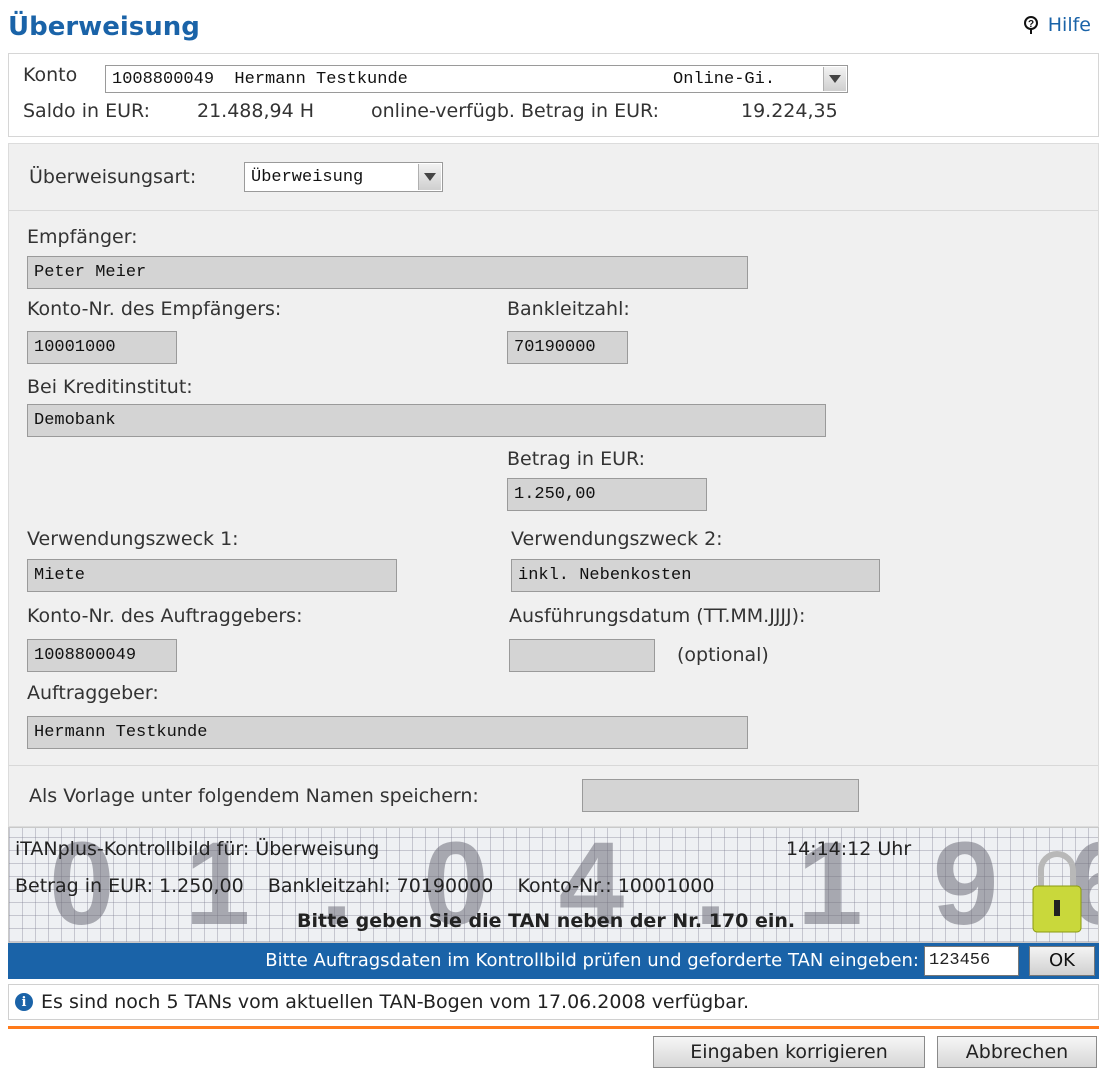 This screenshot has width=1101, height=1068. What do you see at coordinates (93, 693) in the screenshot?
I see `orderer-label: Auftraggeber:` at bounding box center [93, 693].